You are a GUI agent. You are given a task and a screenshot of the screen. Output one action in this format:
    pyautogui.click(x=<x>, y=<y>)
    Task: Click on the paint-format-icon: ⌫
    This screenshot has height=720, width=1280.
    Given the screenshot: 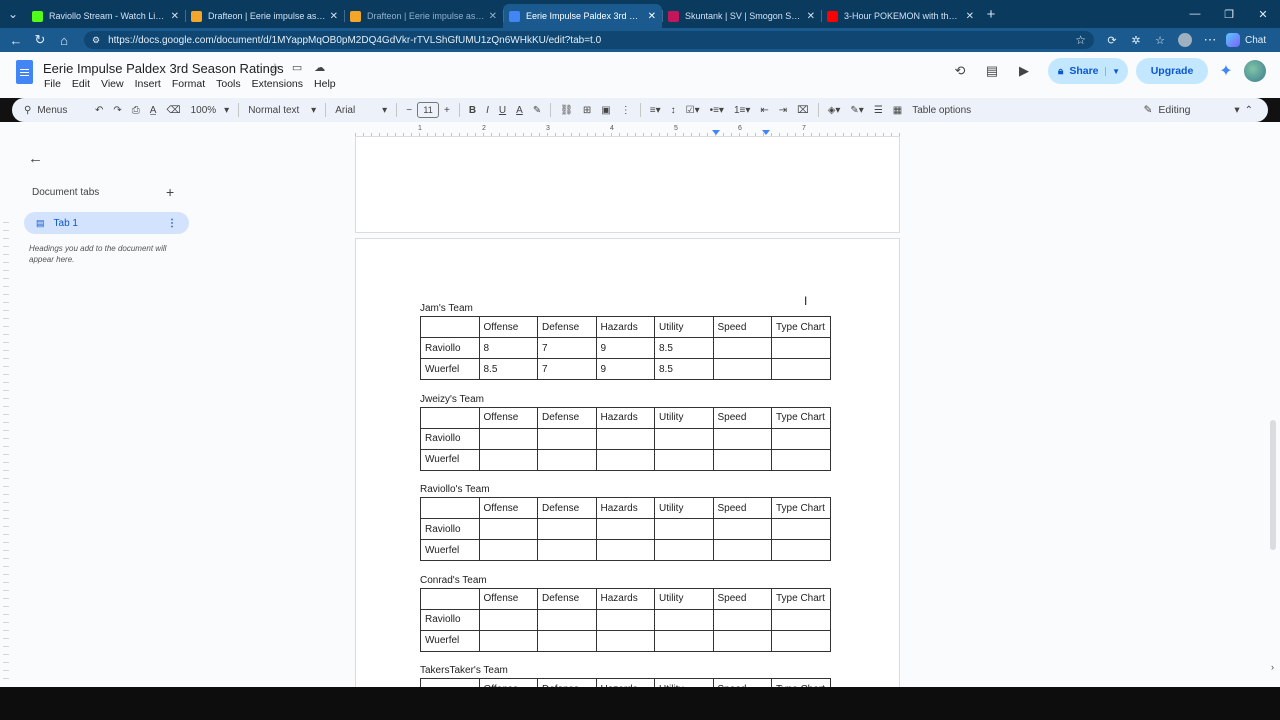 What is the action you would take?
    pyautogui.click(x=173, y=110)
    